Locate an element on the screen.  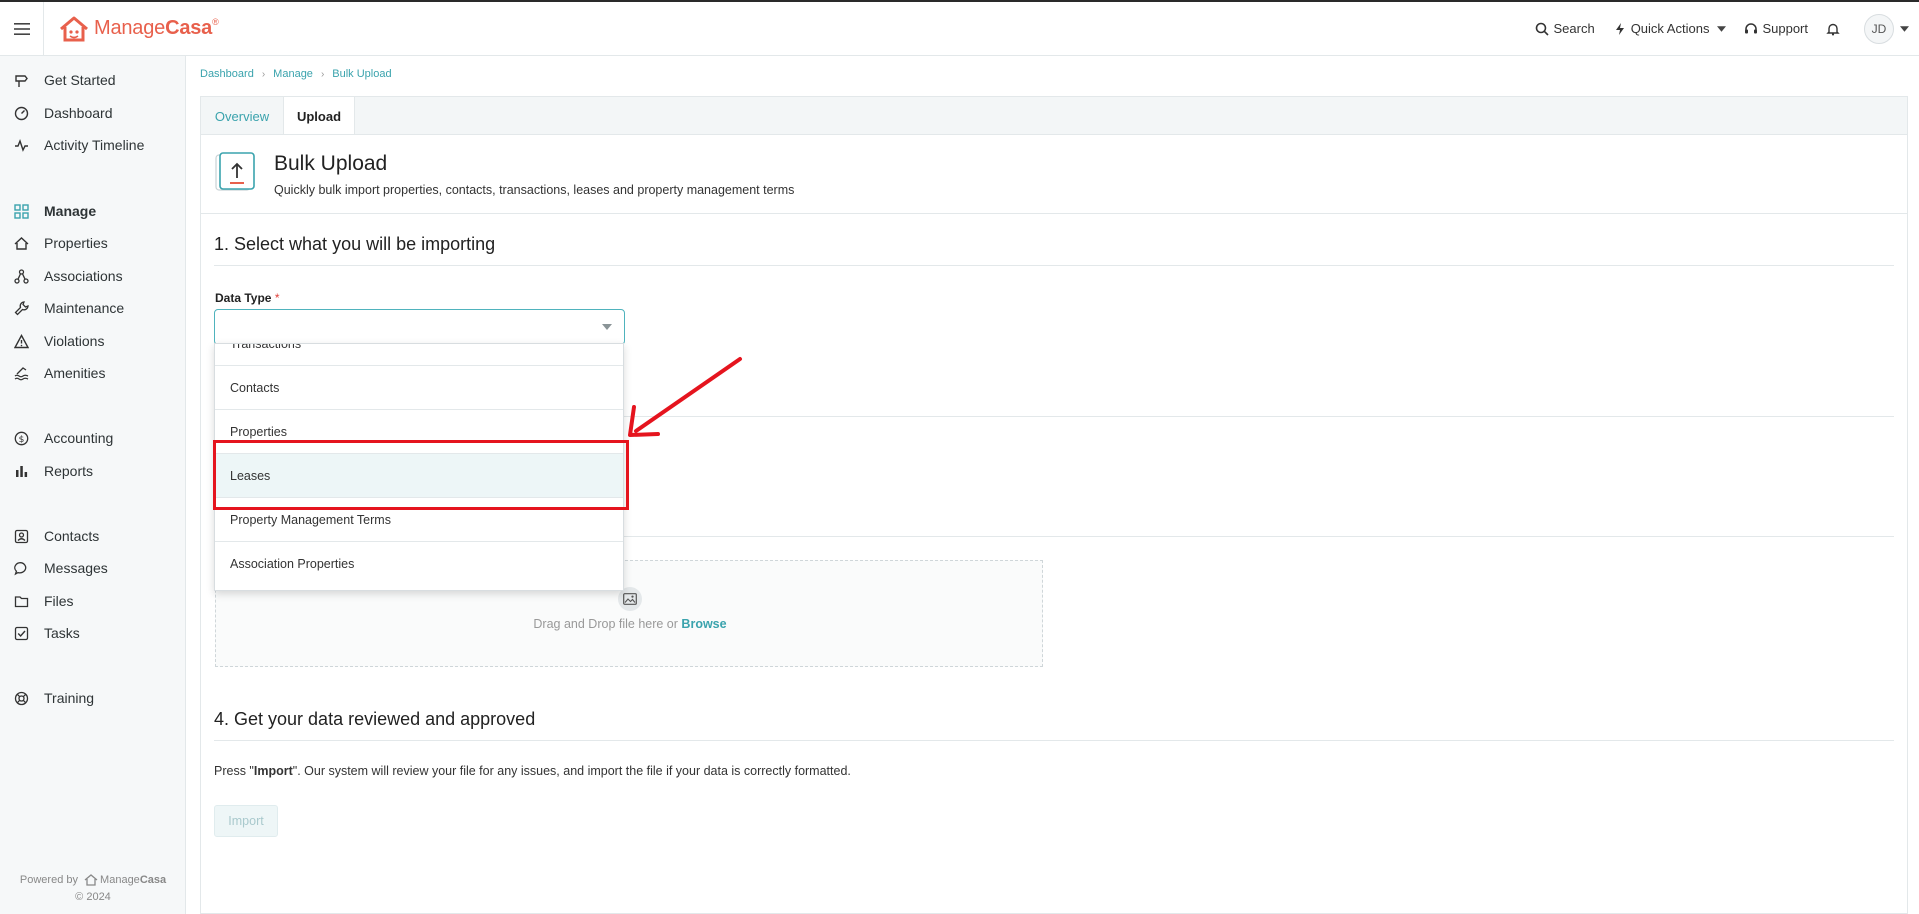
menu-toggle-button is located at coordinates (22, 28).